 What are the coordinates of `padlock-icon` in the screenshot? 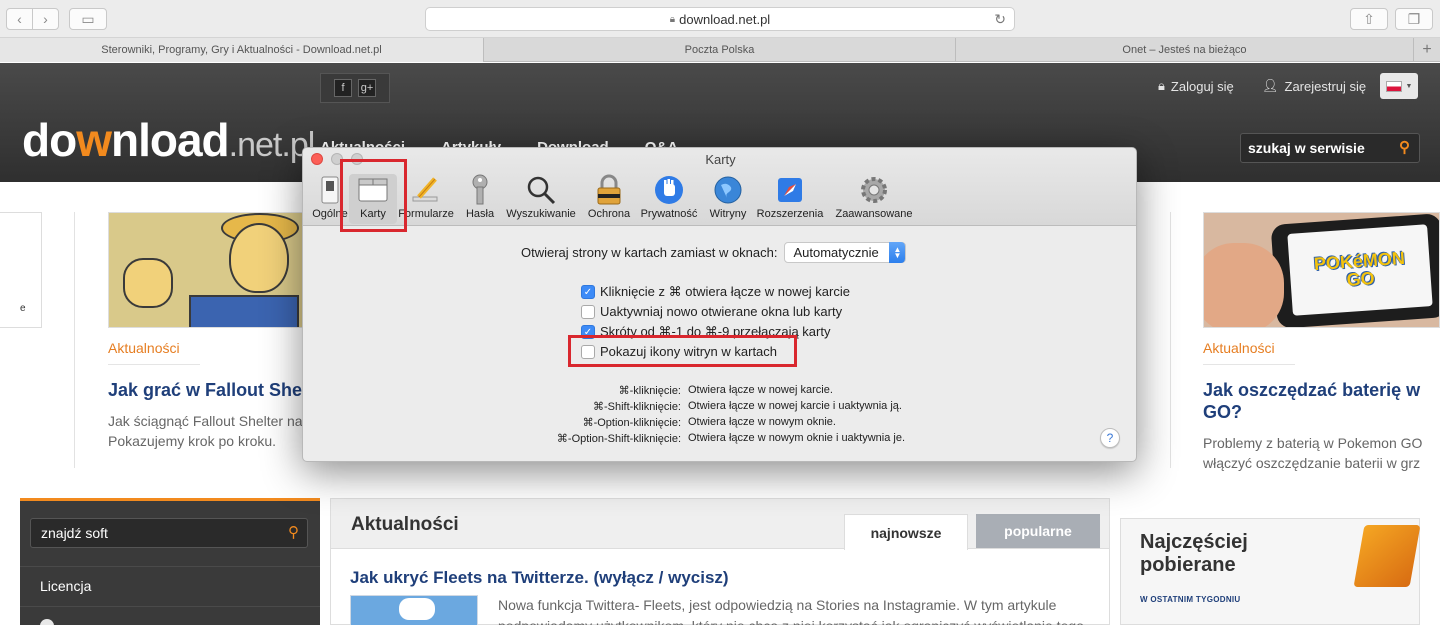 It's located at (609, 190).